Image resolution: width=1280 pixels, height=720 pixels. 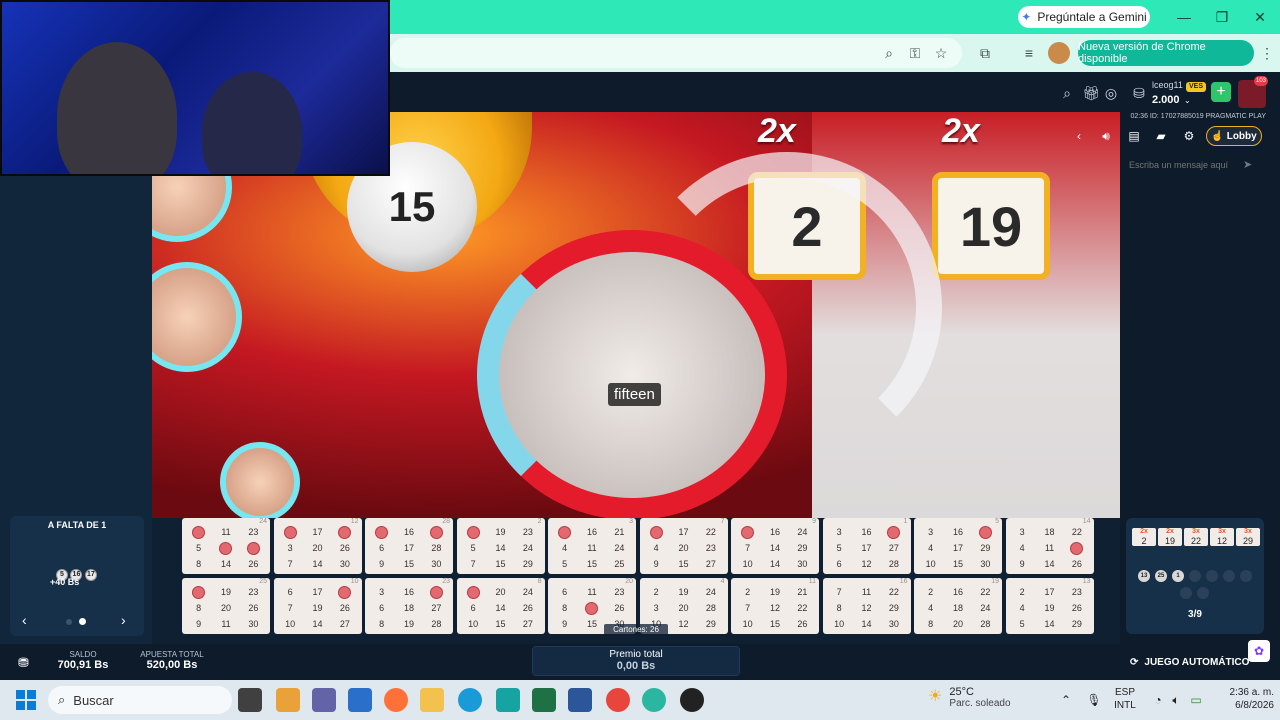 What do you see at coordinates (123, 620) in the screenshot?
I see `chevron-right-icon: ›` at bounding box center [123, 620].